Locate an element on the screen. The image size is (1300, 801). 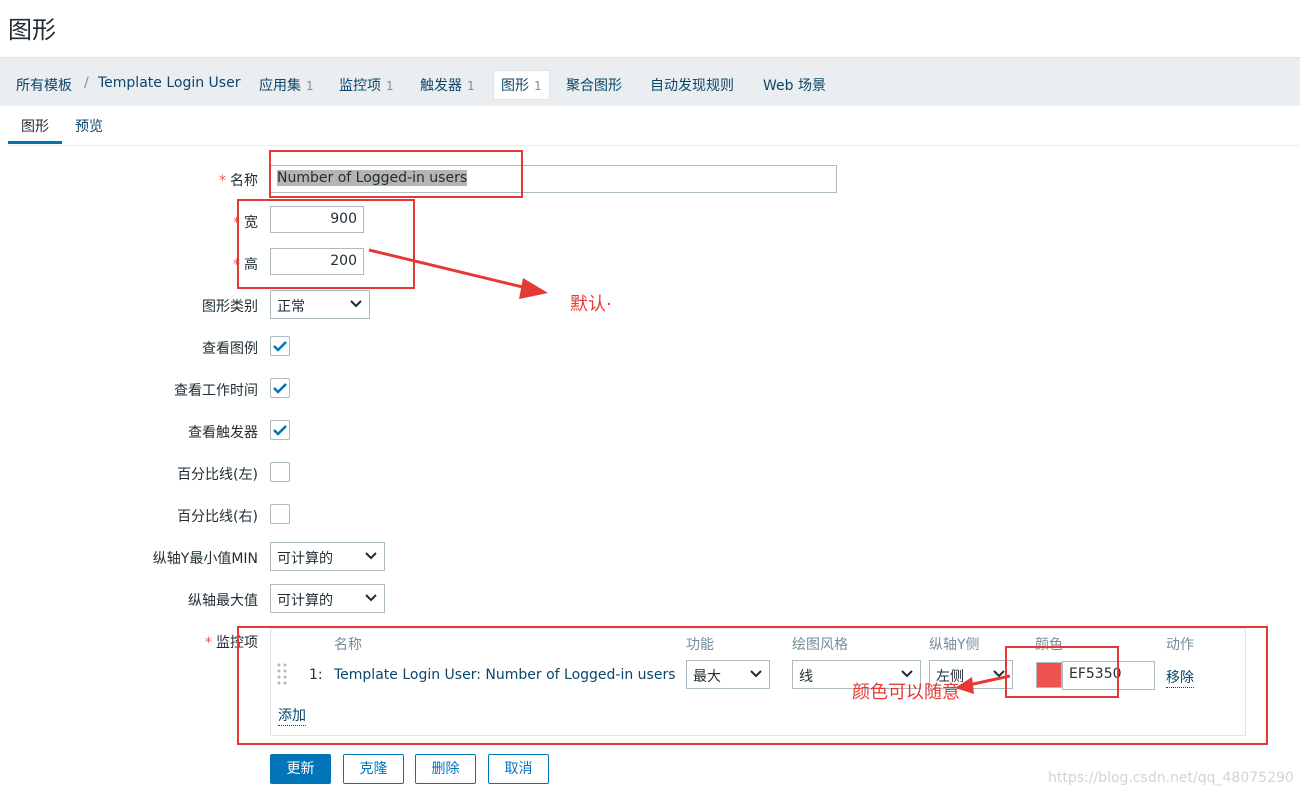
page-title: 图形 is located at coordinates (32, 30).